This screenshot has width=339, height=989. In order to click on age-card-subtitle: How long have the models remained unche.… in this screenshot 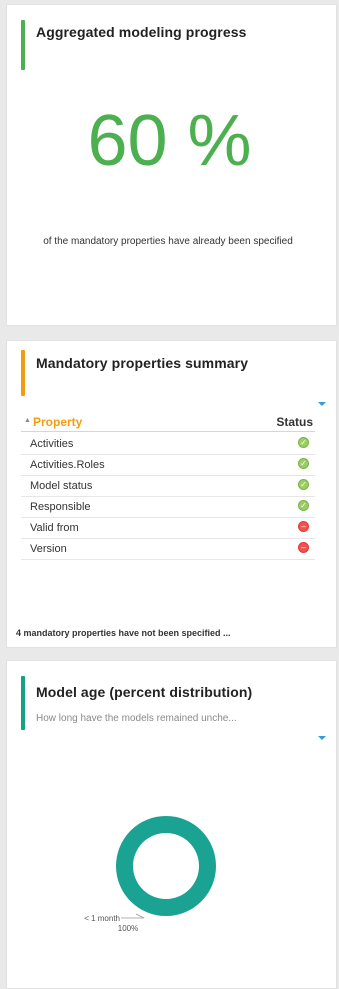, I will do `click(136, 718)`.